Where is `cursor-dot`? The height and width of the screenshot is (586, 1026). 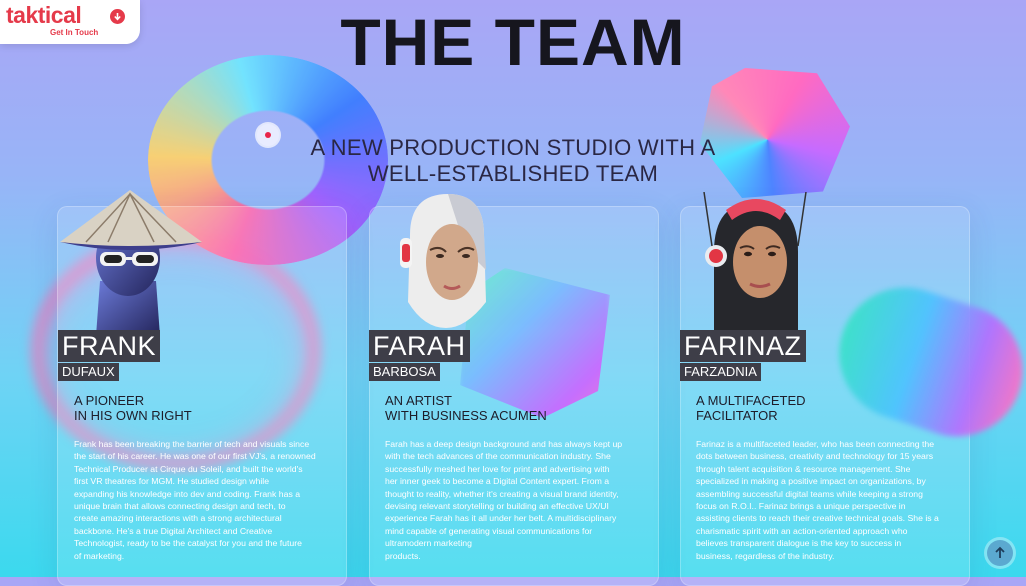
cursor-dot is located at coordinates (268, 135).